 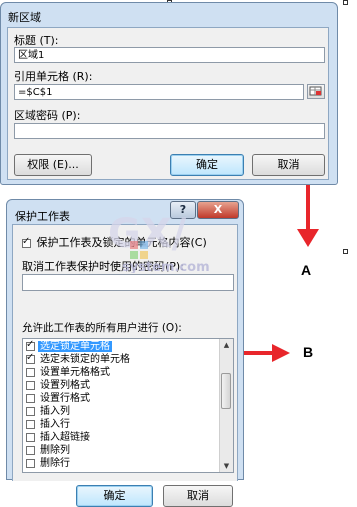 I want to click on permission-item: 插入列, so click(x=49, y=412).